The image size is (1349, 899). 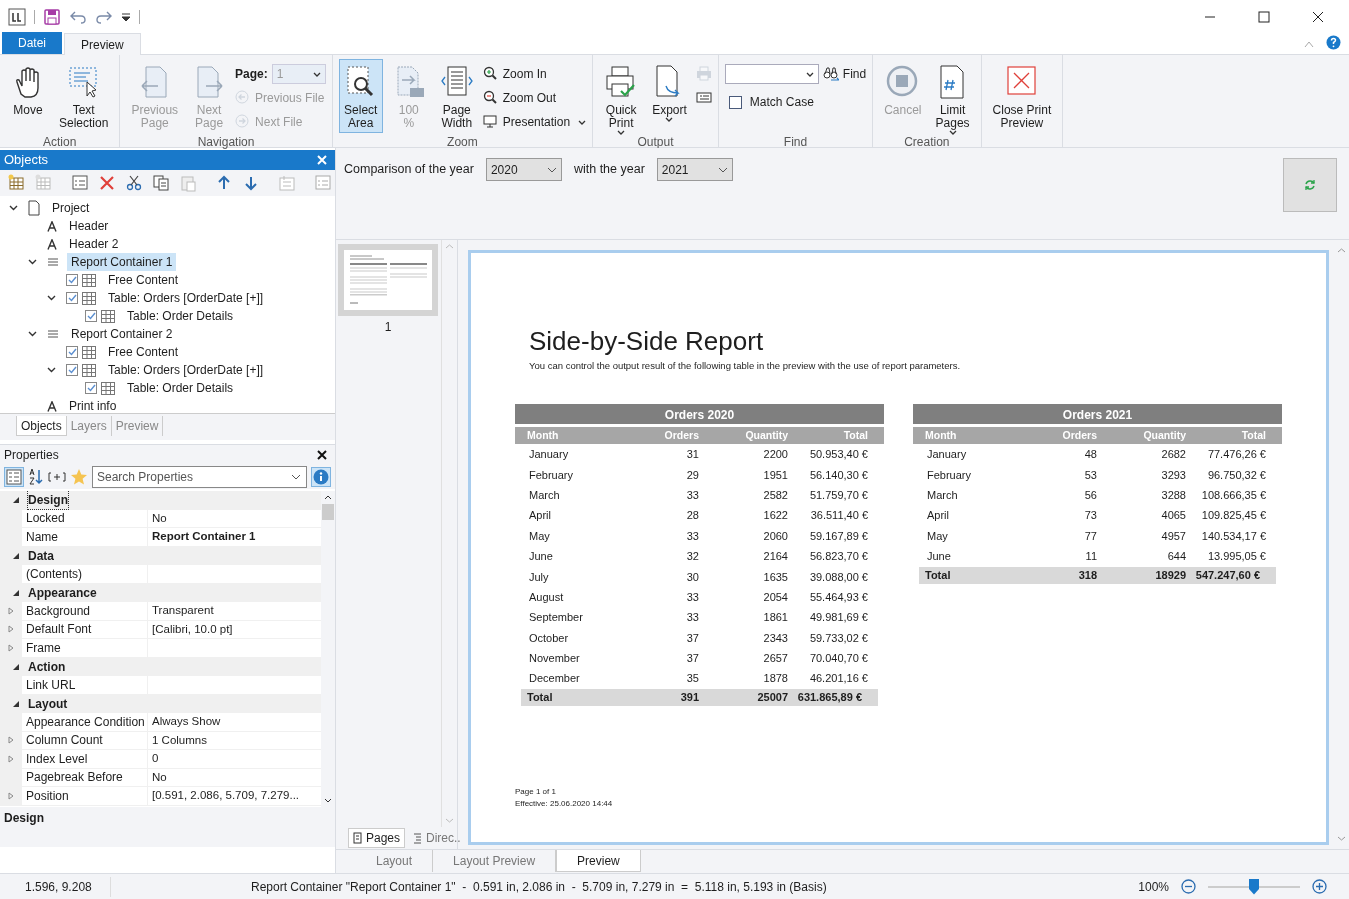 I want to click on year-select: 2020, so click(x=523, y=169).